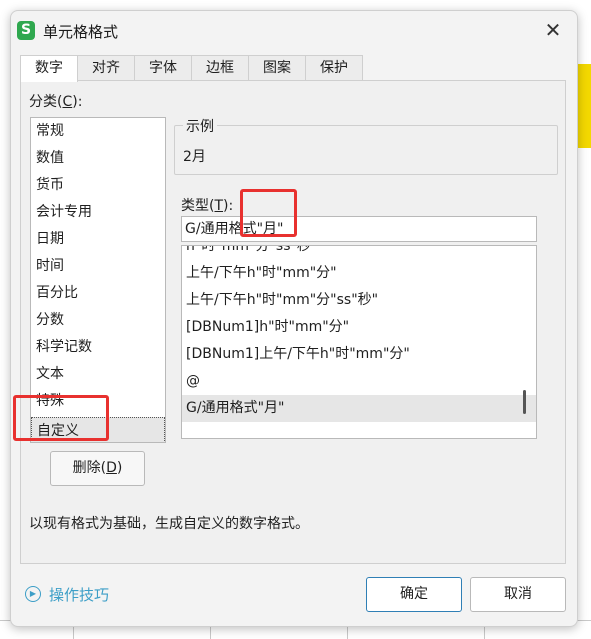 The image size is (591, 639). I want to click on category-item-scientific: 科学记数, so click(98, 347).